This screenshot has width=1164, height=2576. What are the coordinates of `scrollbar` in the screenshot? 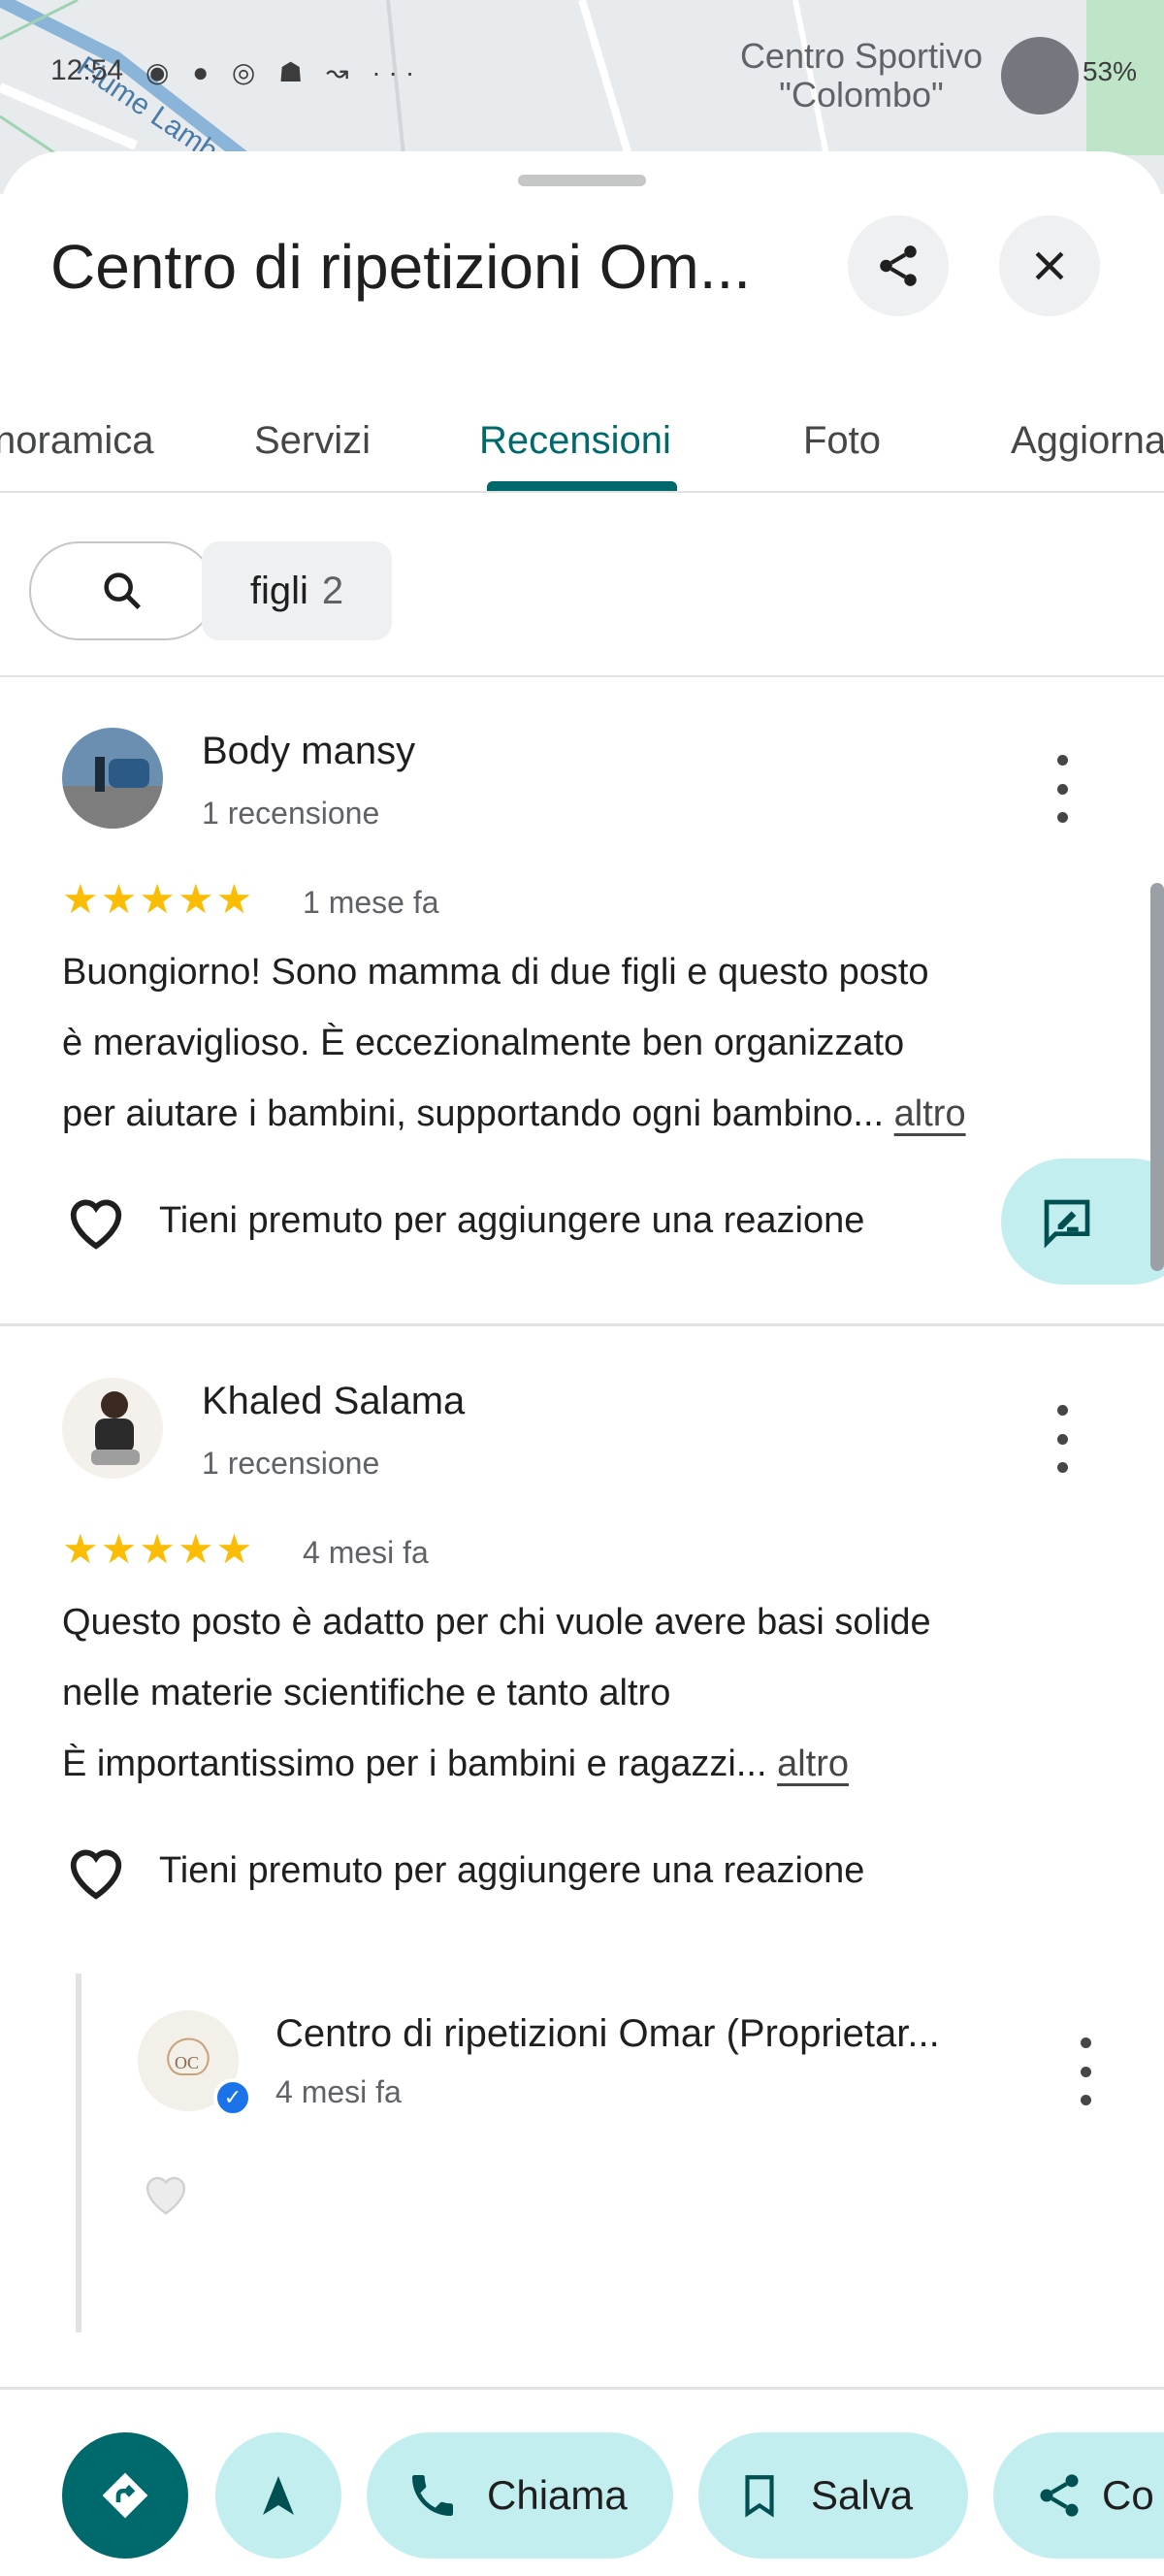 It's located at (1157, 1077).